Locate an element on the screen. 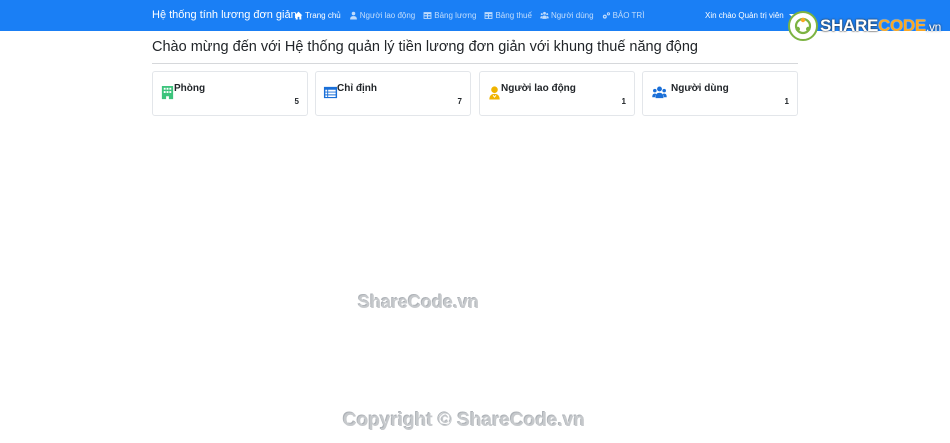  card-users: Người dùng 1 is located at coordinates (720, 93).